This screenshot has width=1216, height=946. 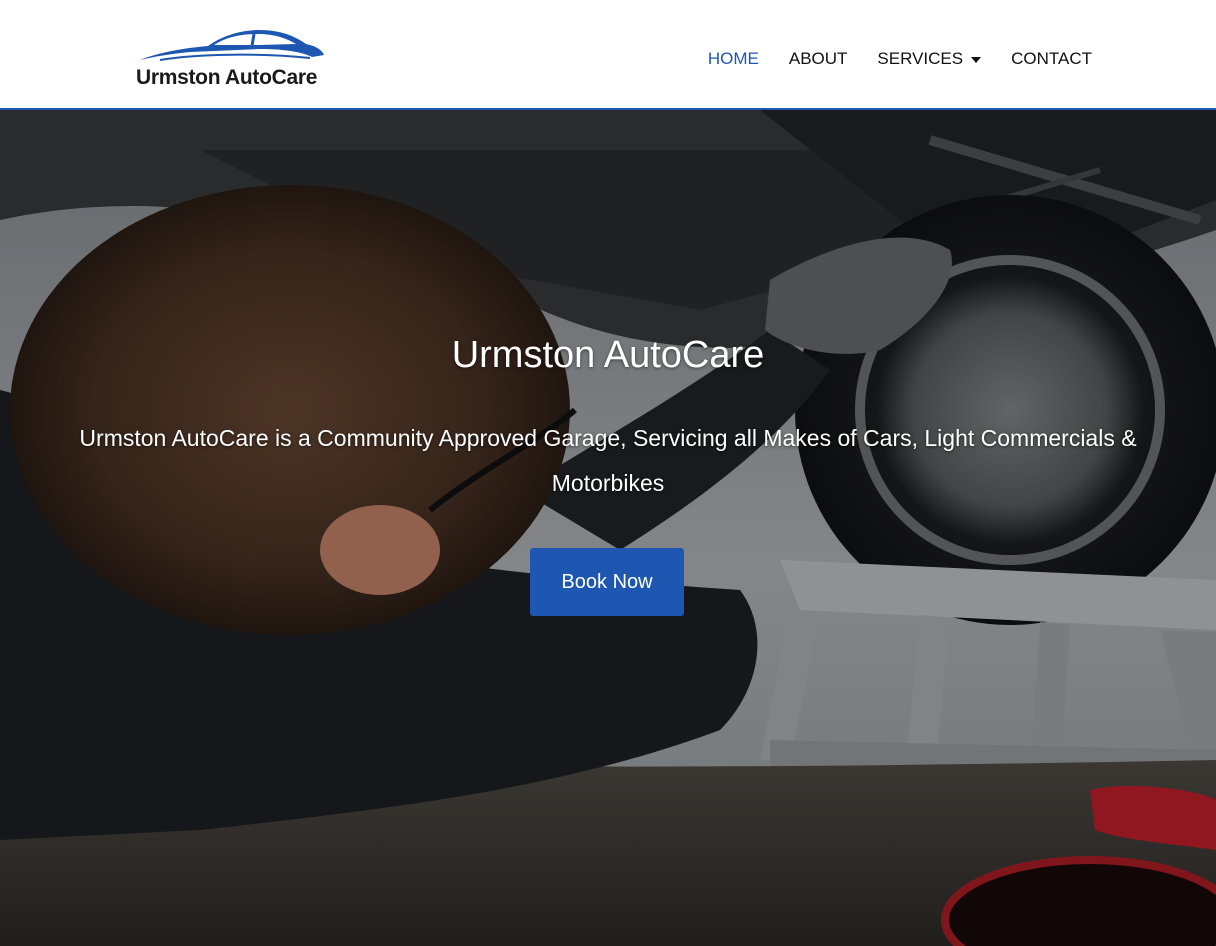 I want to click on nav-item-services: SERVICES, so click(x=929, y=59).